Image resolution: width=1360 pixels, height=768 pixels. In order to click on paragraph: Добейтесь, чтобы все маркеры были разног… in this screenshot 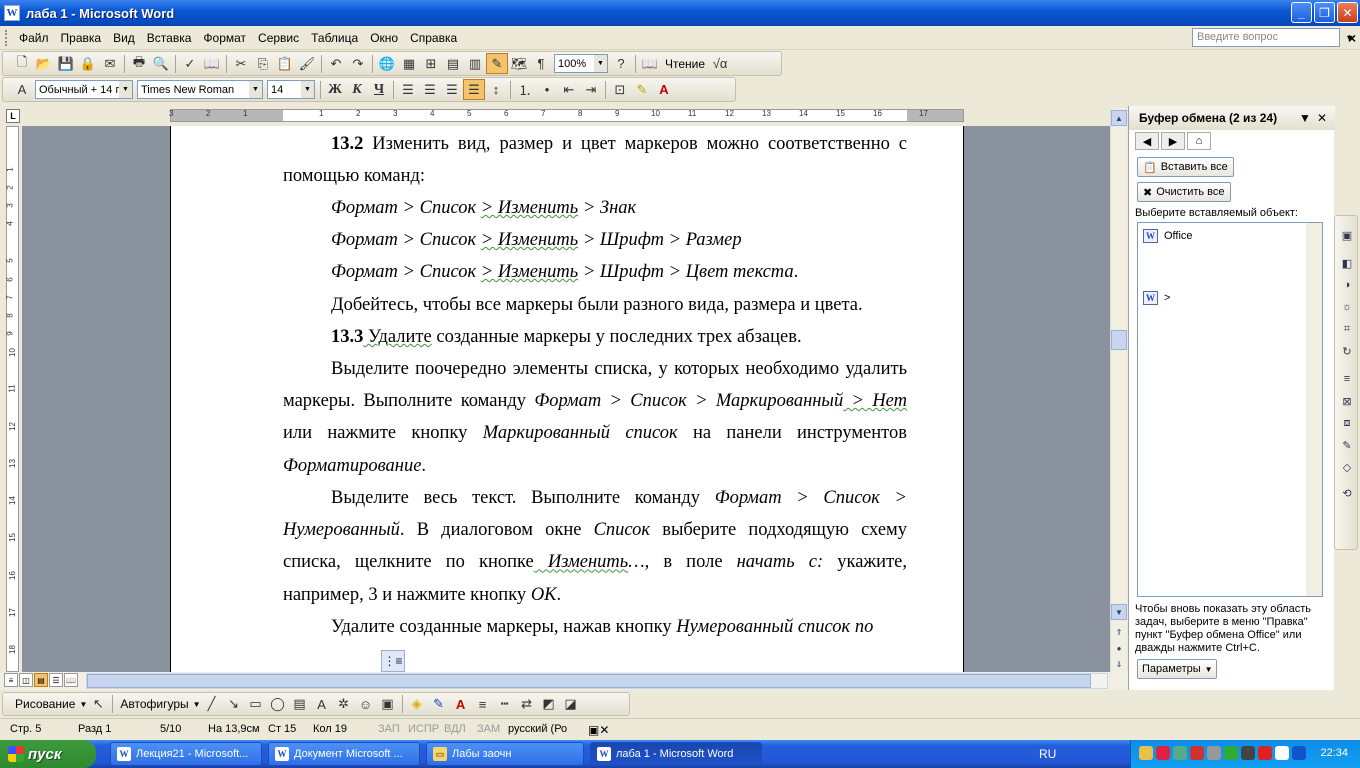, I will do `click(595, 305)`.